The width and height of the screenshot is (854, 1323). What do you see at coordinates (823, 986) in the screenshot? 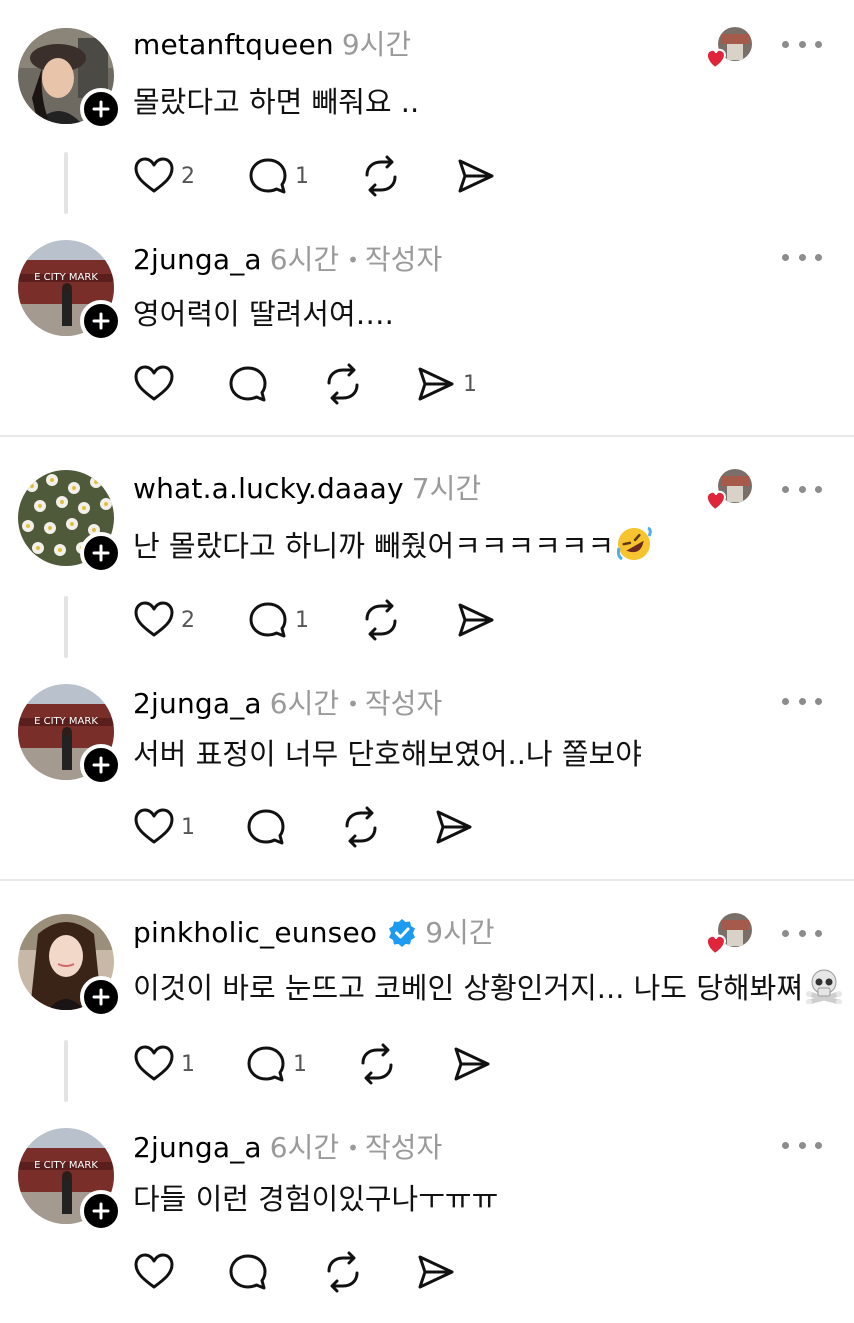
I see `skull-crossbones-emoji` at bounding box center [823, 986].